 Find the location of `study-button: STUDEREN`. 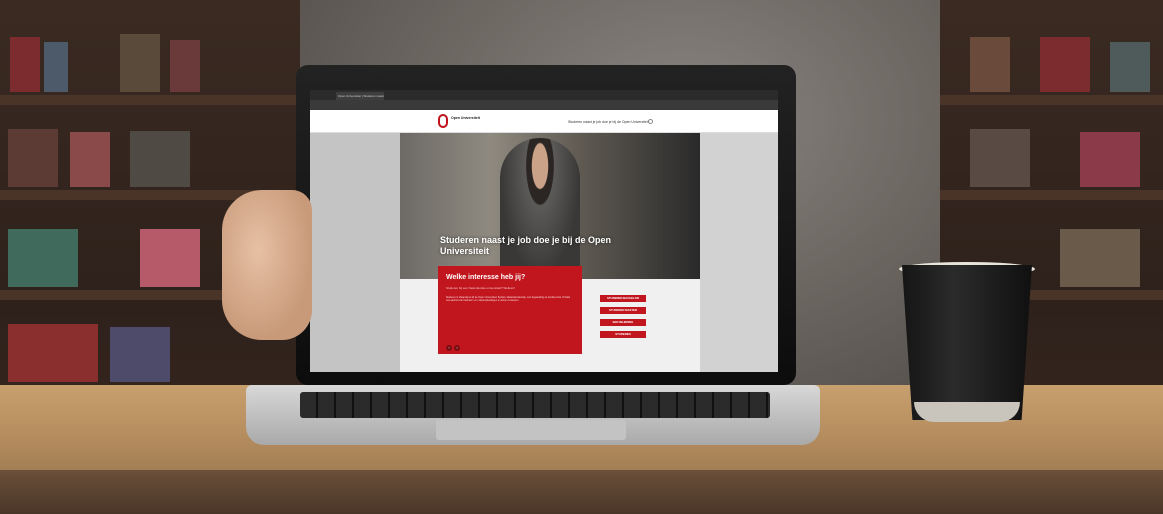

study-button: STUDEREN is located at coordinates (623, 334).